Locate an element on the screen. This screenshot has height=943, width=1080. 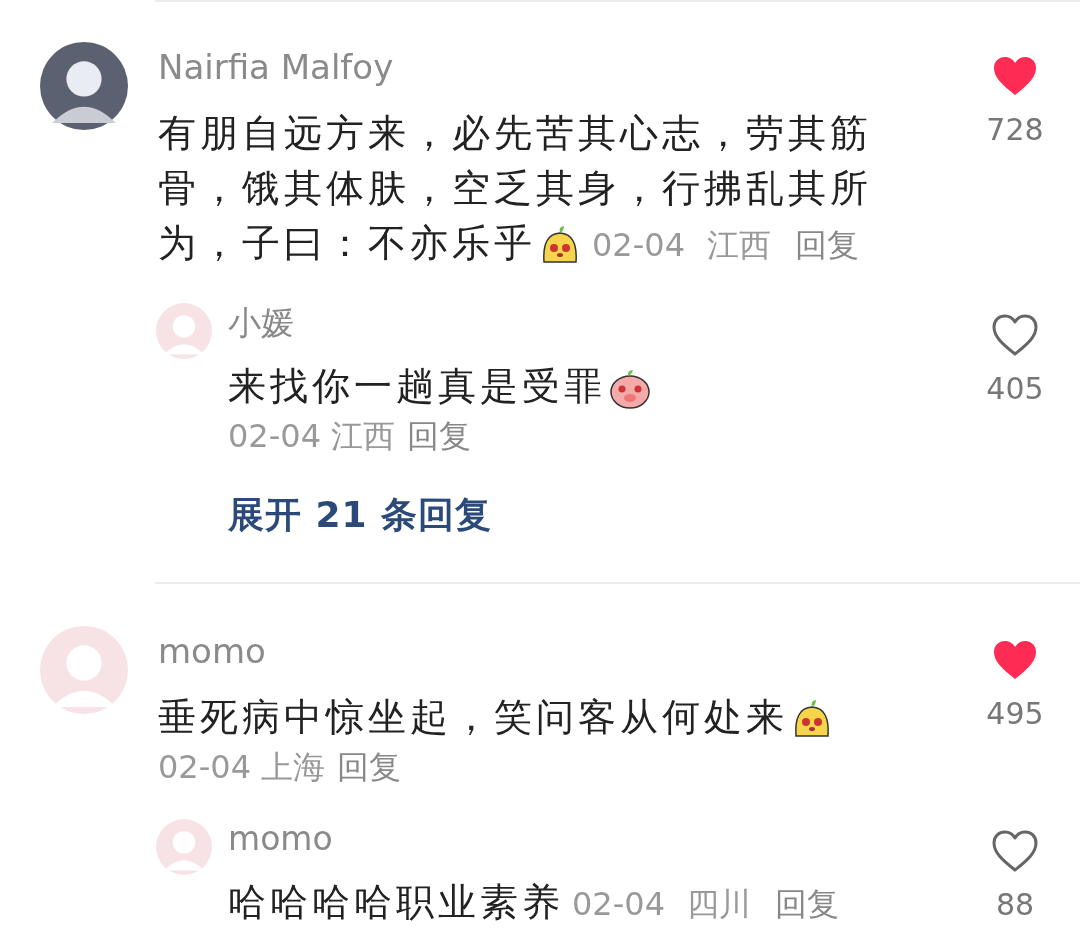
comment-location: 上海 is located at coordinates (293, 767).